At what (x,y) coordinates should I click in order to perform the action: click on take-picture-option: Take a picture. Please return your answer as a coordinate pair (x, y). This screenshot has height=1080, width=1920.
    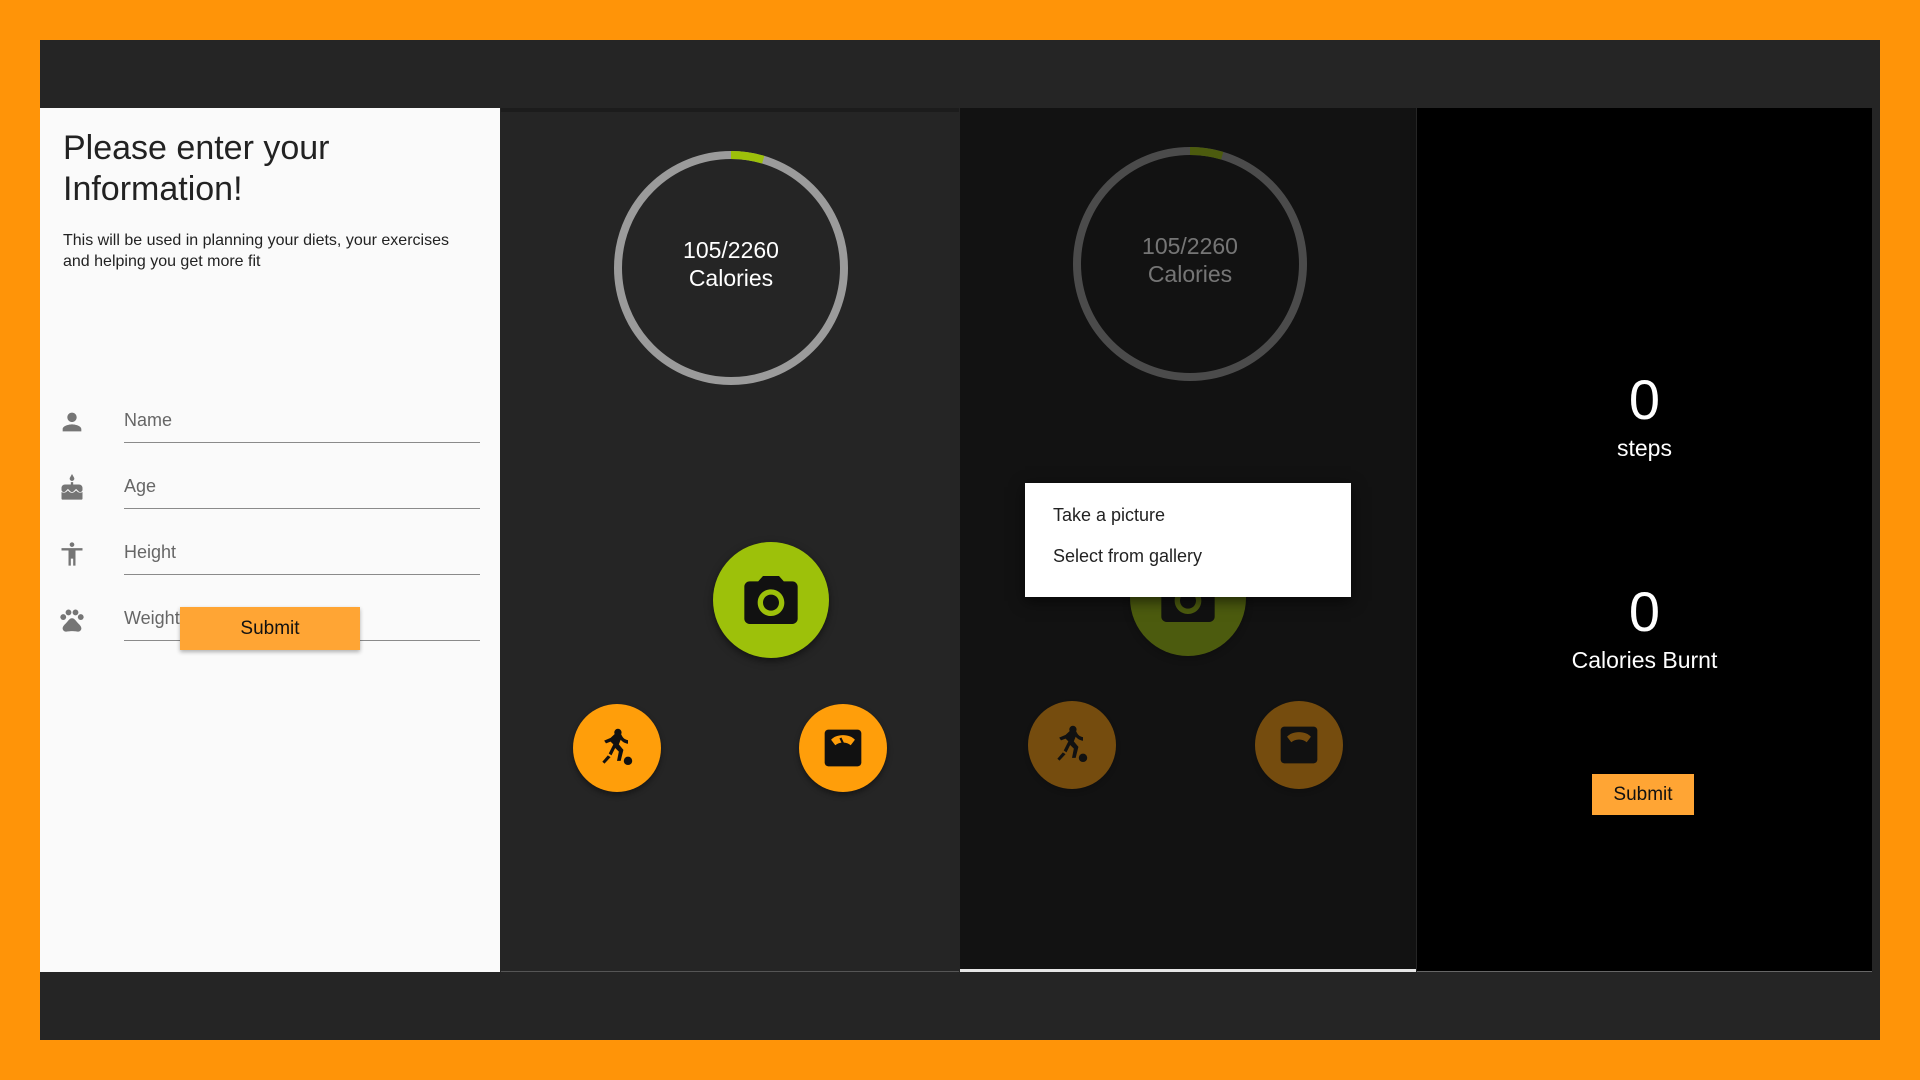
    Looking at the image, I should click on (1109, 515).